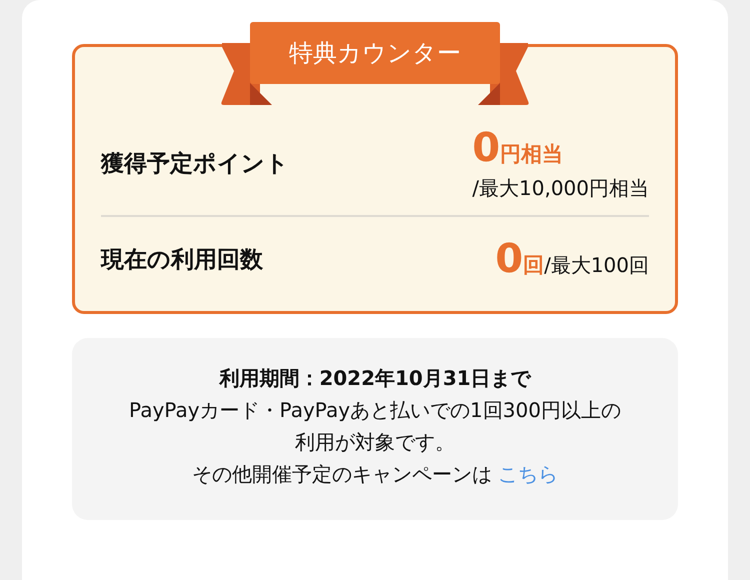  Describe the element at coordinates (532, 154) in the screenshot. I see `stat-unit: 円相当` at that location.